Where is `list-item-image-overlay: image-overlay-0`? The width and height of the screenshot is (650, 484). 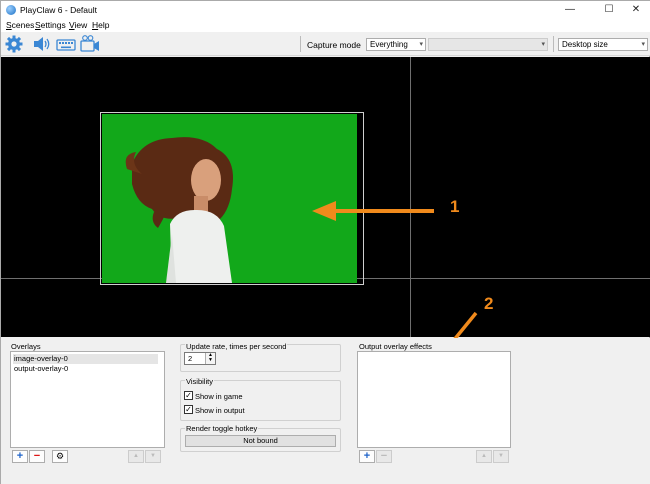 list-item-image-overlay: image-overlay-0 is located at coordinates (85, 359).